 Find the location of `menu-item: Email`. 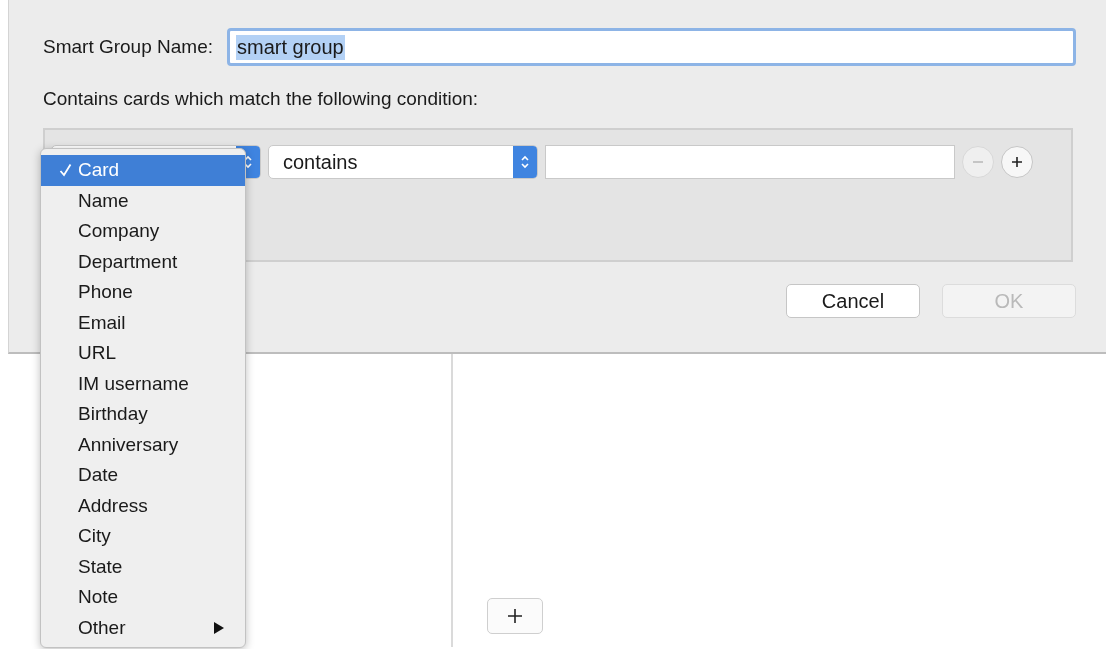

menu-item: Email is located at coordinates (143, 322).